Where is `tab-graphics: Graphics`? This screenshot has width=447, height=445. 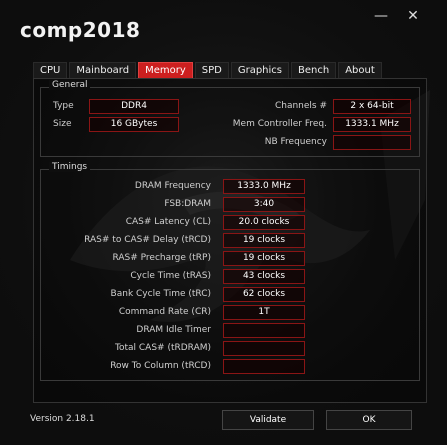 tab-graphics: Graphics is located at coordinates (260, 70).